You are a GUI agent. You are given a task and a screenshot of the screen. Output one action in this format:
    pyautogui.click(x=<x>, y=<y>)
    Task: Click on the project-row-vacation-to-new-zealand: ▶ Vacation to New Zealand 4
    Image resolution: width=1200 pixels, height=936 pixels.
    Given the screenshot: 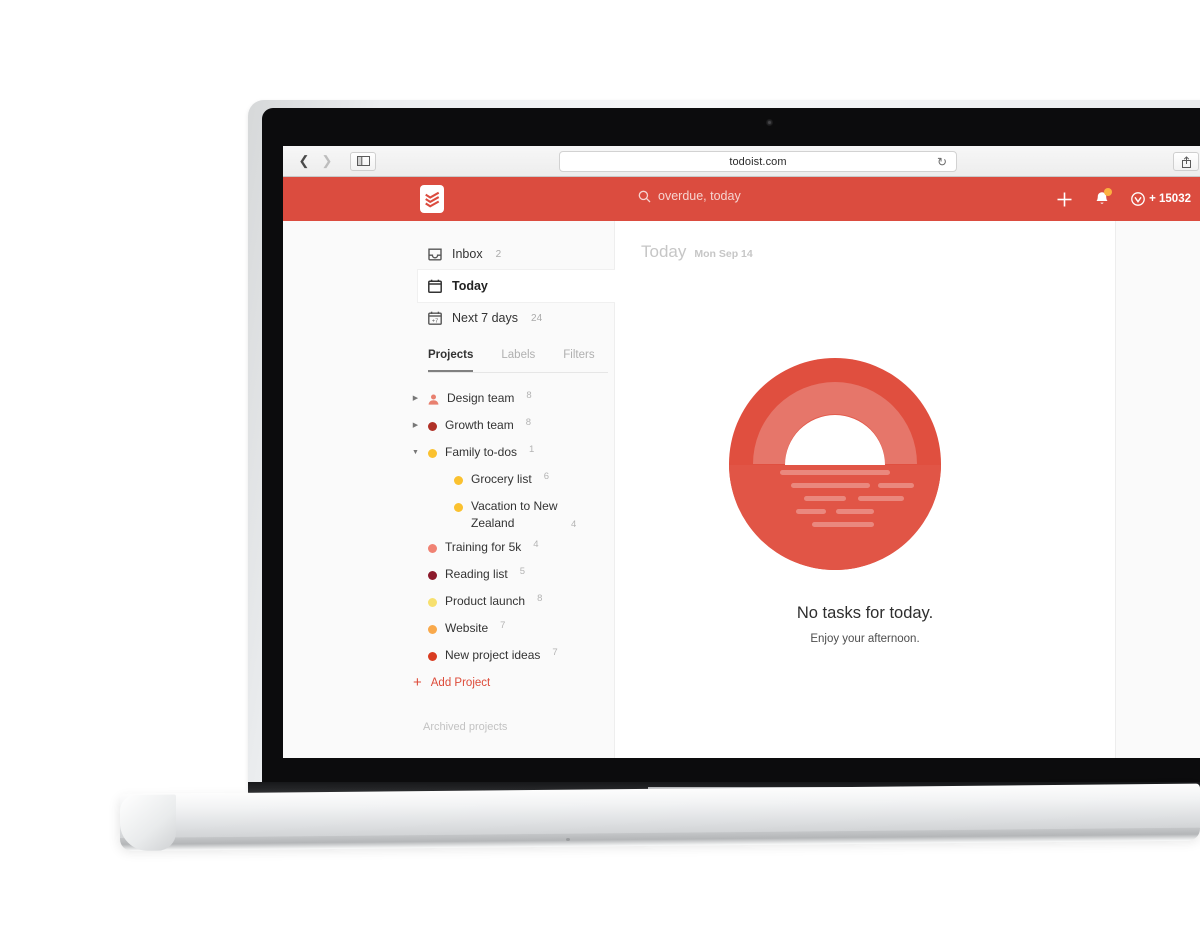 What is the action you would take?
    pyautogui.click(x=511, y=513)
    